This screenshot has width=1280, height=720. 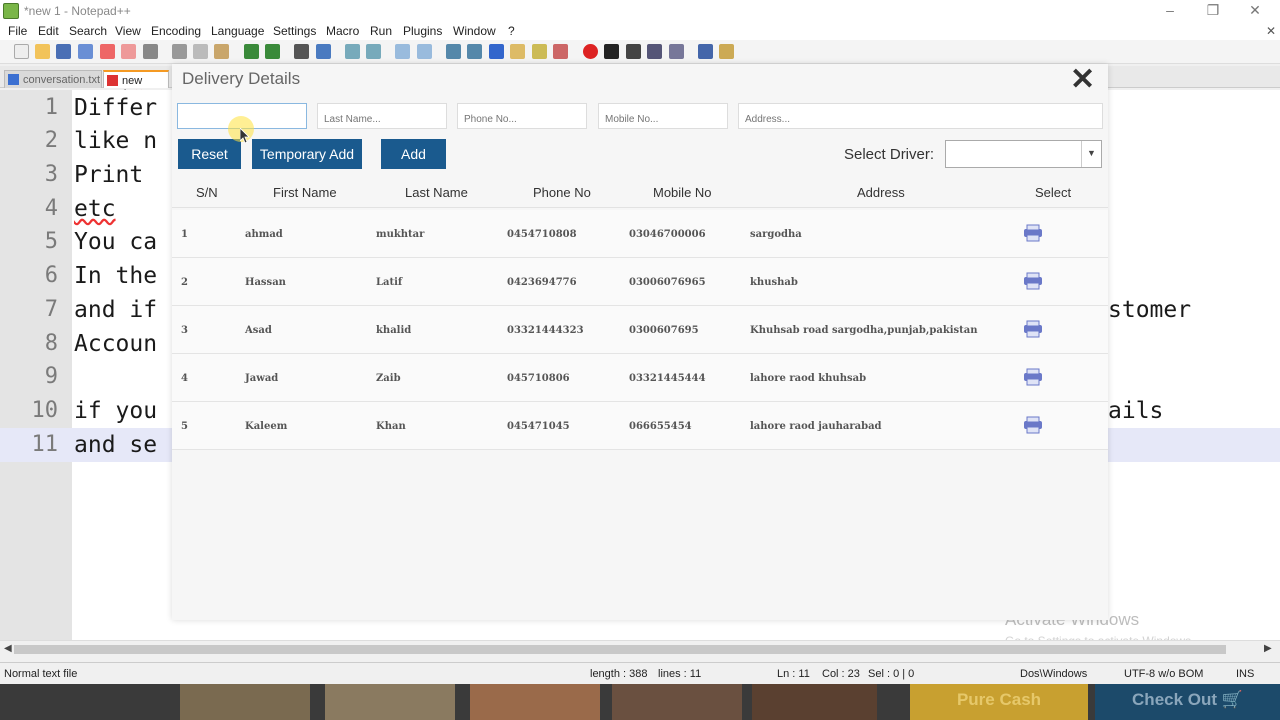 What do you see at coordinates (41, 674) in the screenshot?
I see `status-filetype: Normal text file` at bounding box center [41, 674].